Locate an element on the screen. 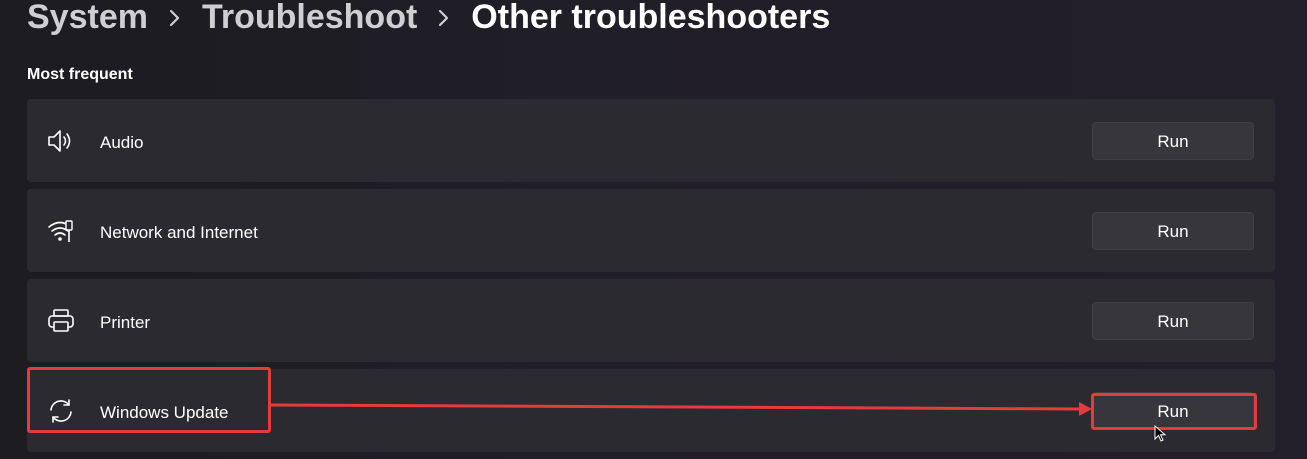 The height and width of the screenshot is (459, 1307). page-title: Other troubleshooters is located at coordinates (651, 18).